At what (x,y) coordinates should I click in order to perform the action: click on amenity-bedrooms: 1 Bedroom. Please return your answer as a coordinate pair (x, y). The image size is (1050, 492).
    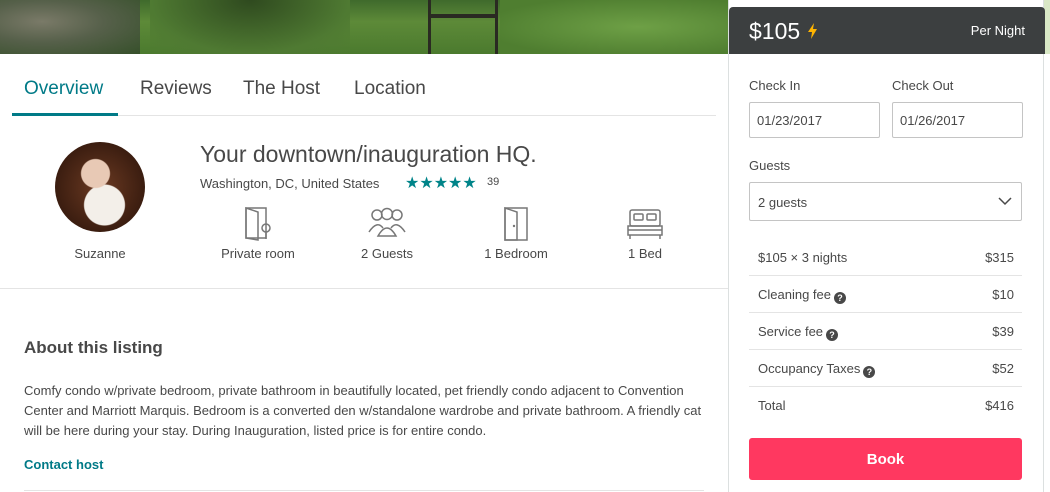
    Looking at the image, I should click on (516, 233).